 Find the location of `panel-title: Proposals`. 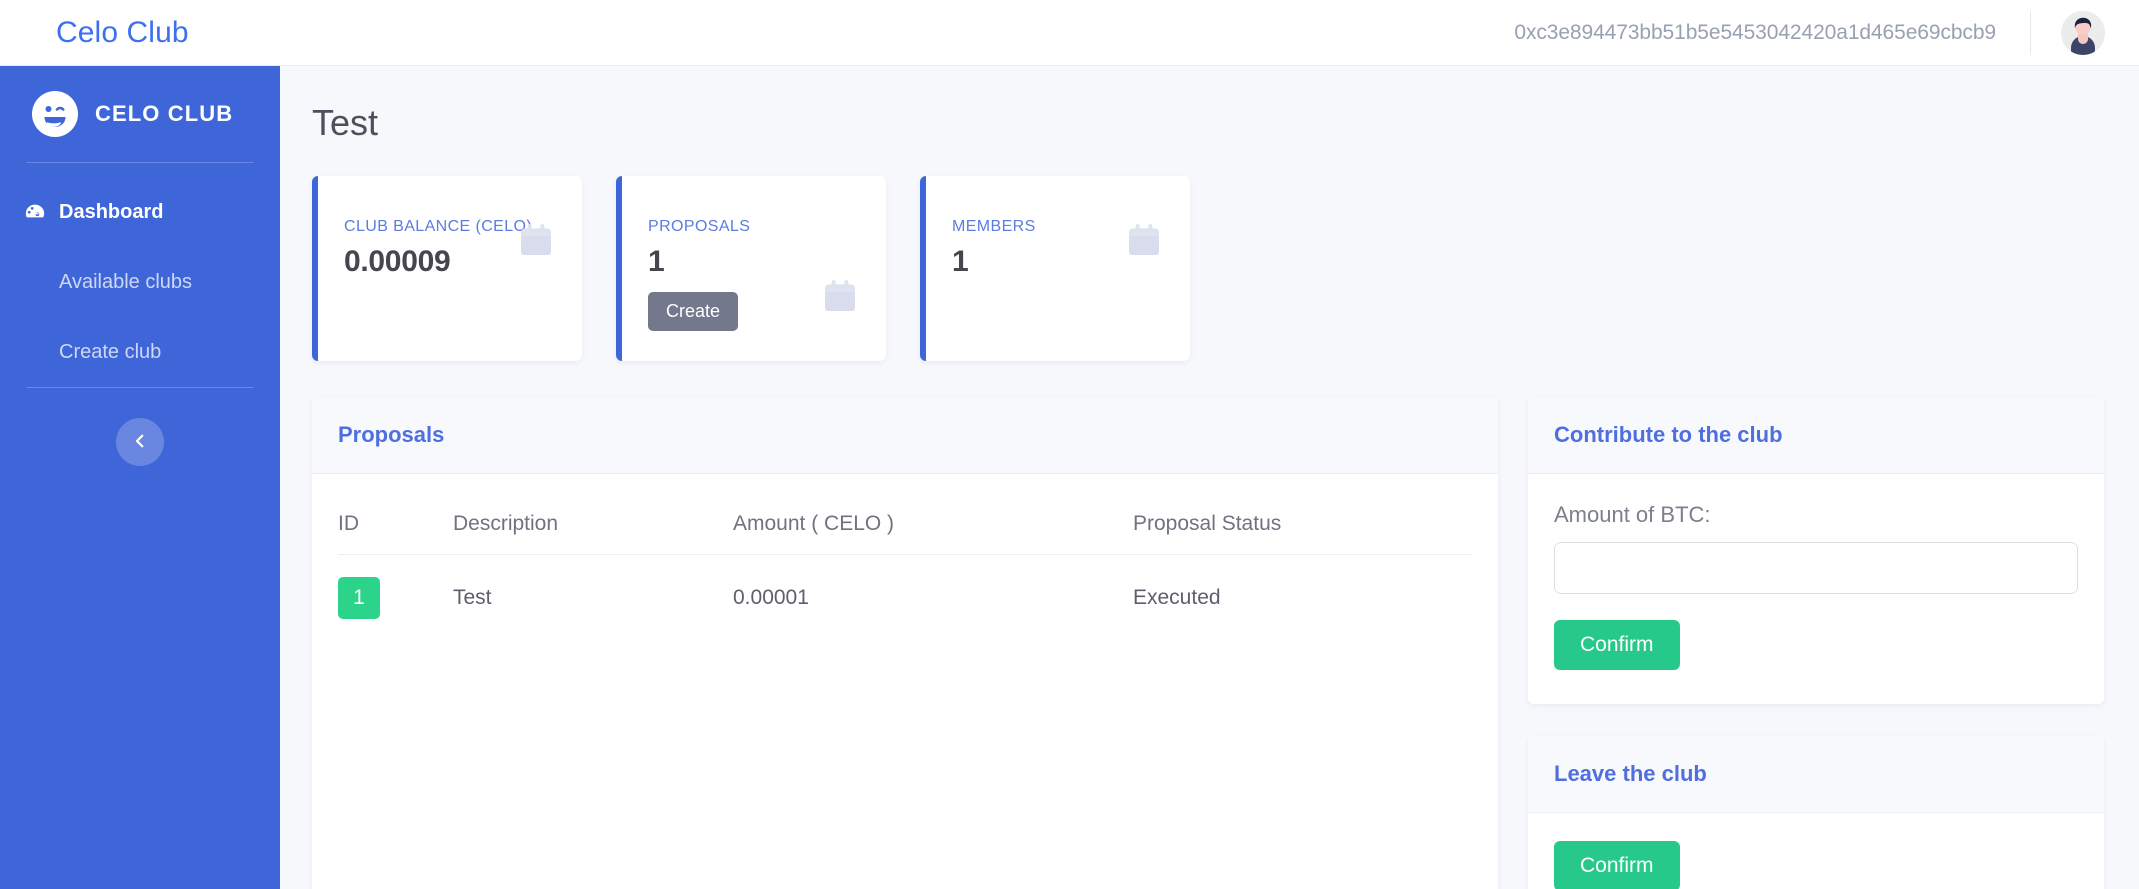

panel-title: Proposals is located at coordinates (391, 434).